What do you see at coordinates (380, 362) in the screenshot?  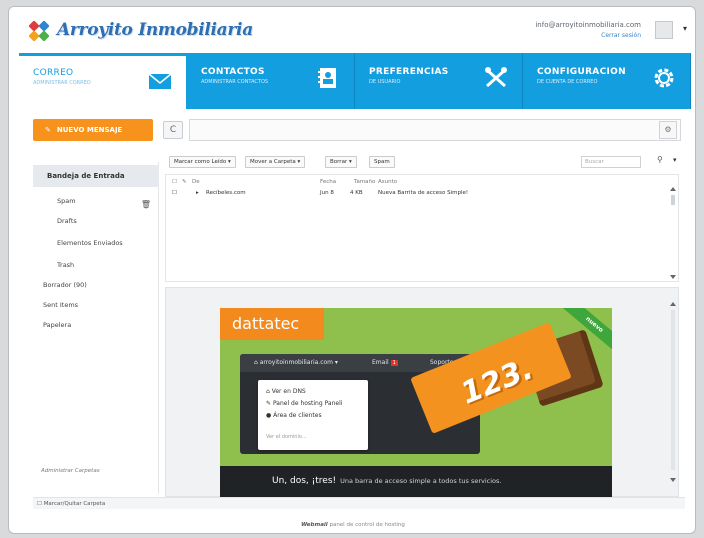 I see `promo-mail-label: Email` at bounding box center [380, 362].